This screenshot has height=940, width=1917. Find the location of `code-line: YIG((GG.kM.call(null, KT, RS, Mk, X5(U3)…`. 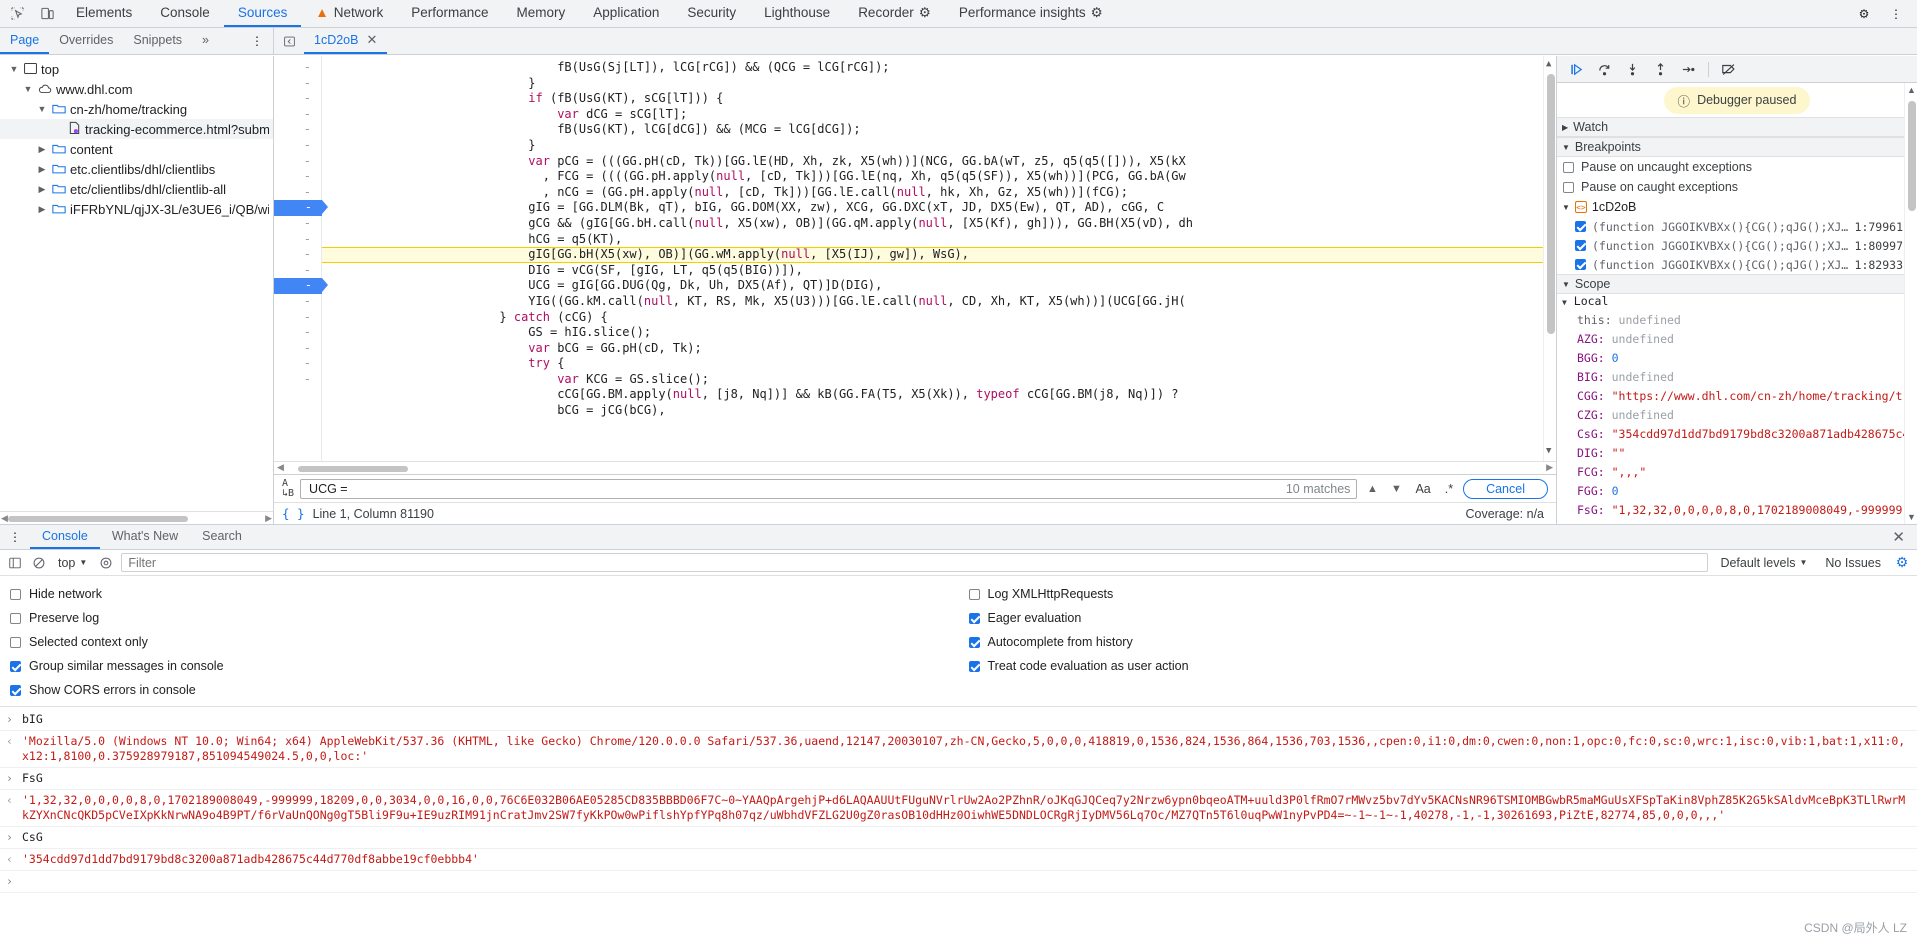

code-line: YIG((GG.kM.call(null, KT, RS, Mk, X5(U3)… is located at coordinates (939, 302).